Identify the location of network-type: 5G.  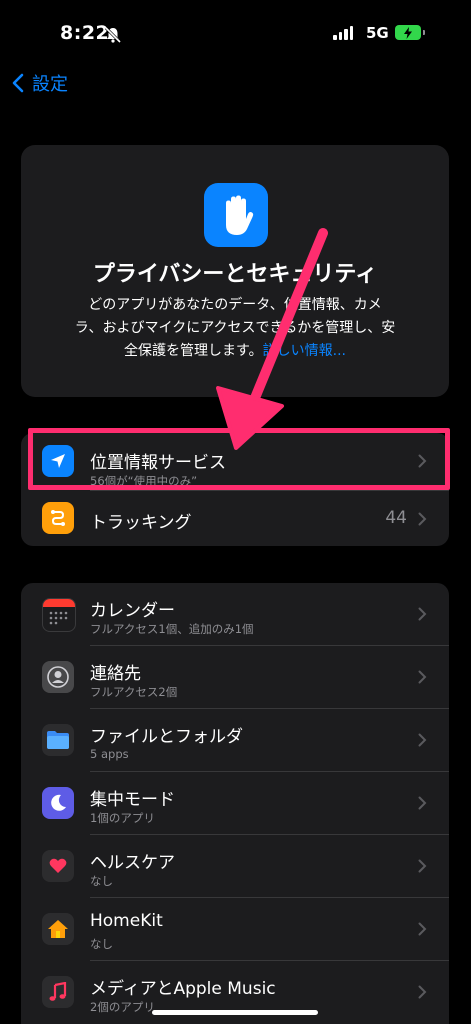
(377, 33).